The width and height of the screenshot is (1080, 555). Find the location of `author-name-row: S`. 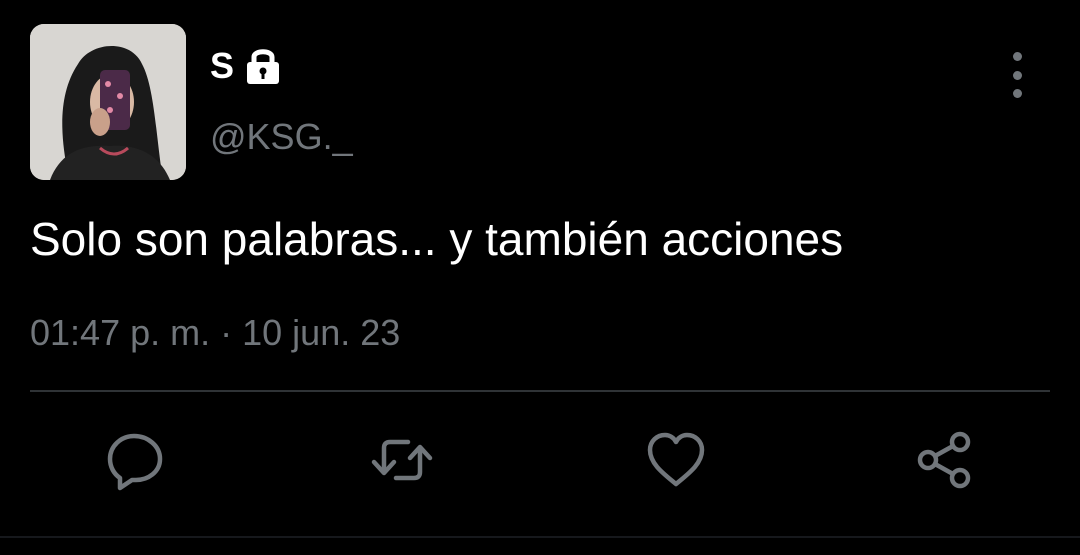

author-name-row: S is located at coordinates (247, 66).